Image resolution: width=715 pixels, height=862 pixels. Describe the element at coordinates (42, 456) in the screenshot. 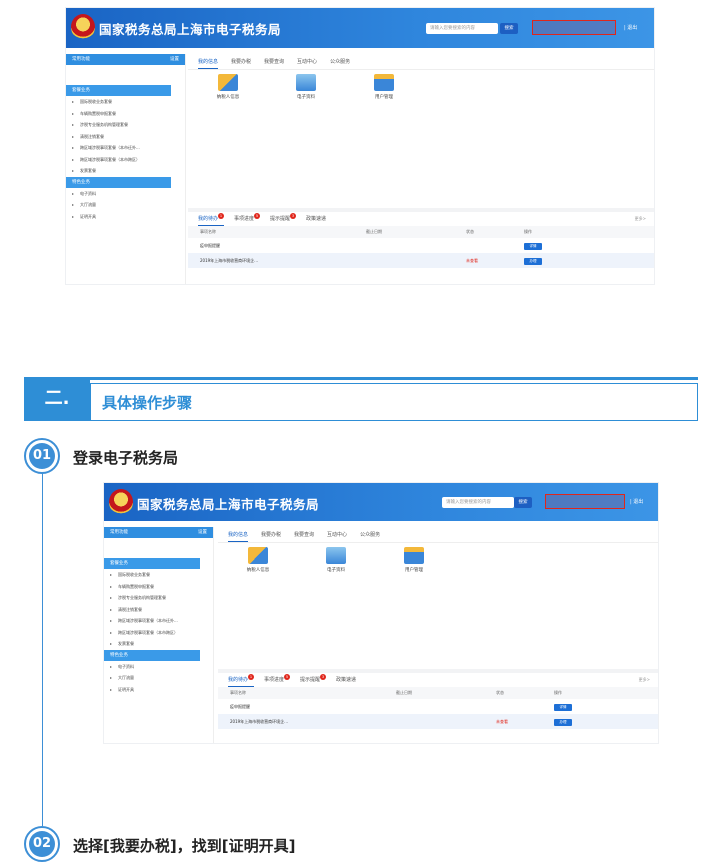

I see `step-1-badge: 01` at that location.